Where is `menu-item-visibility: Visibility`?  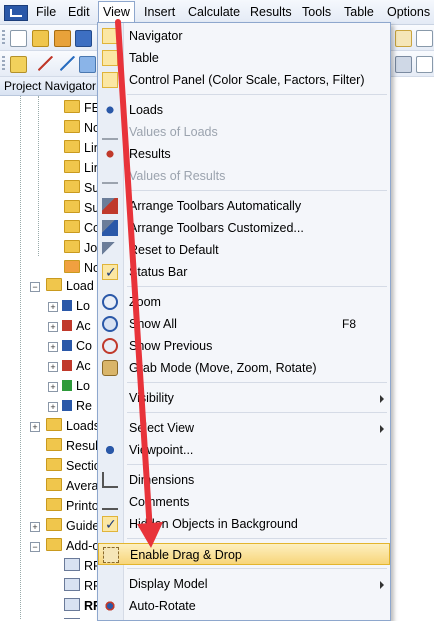
menu-item-visibility: Visibility is located at coordinates (244, 398).